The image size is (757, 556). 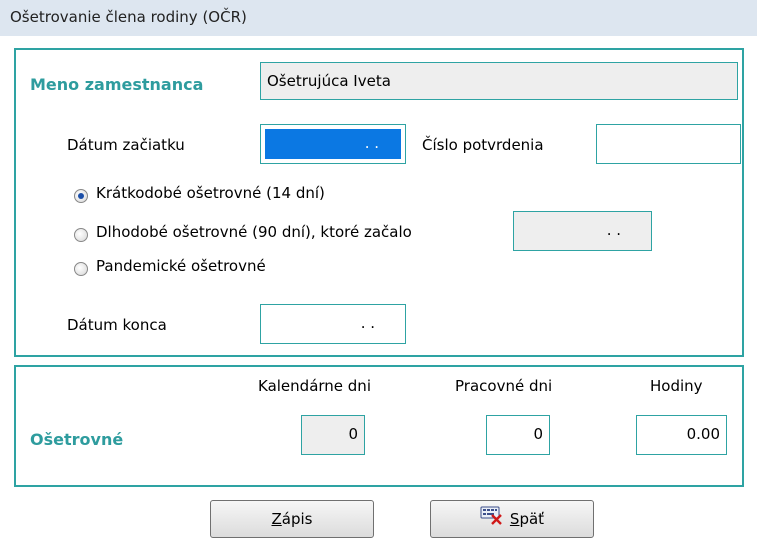 I want to click on confirmation-number-label: Číslo potvrdenia, so click(x=483, y=145).